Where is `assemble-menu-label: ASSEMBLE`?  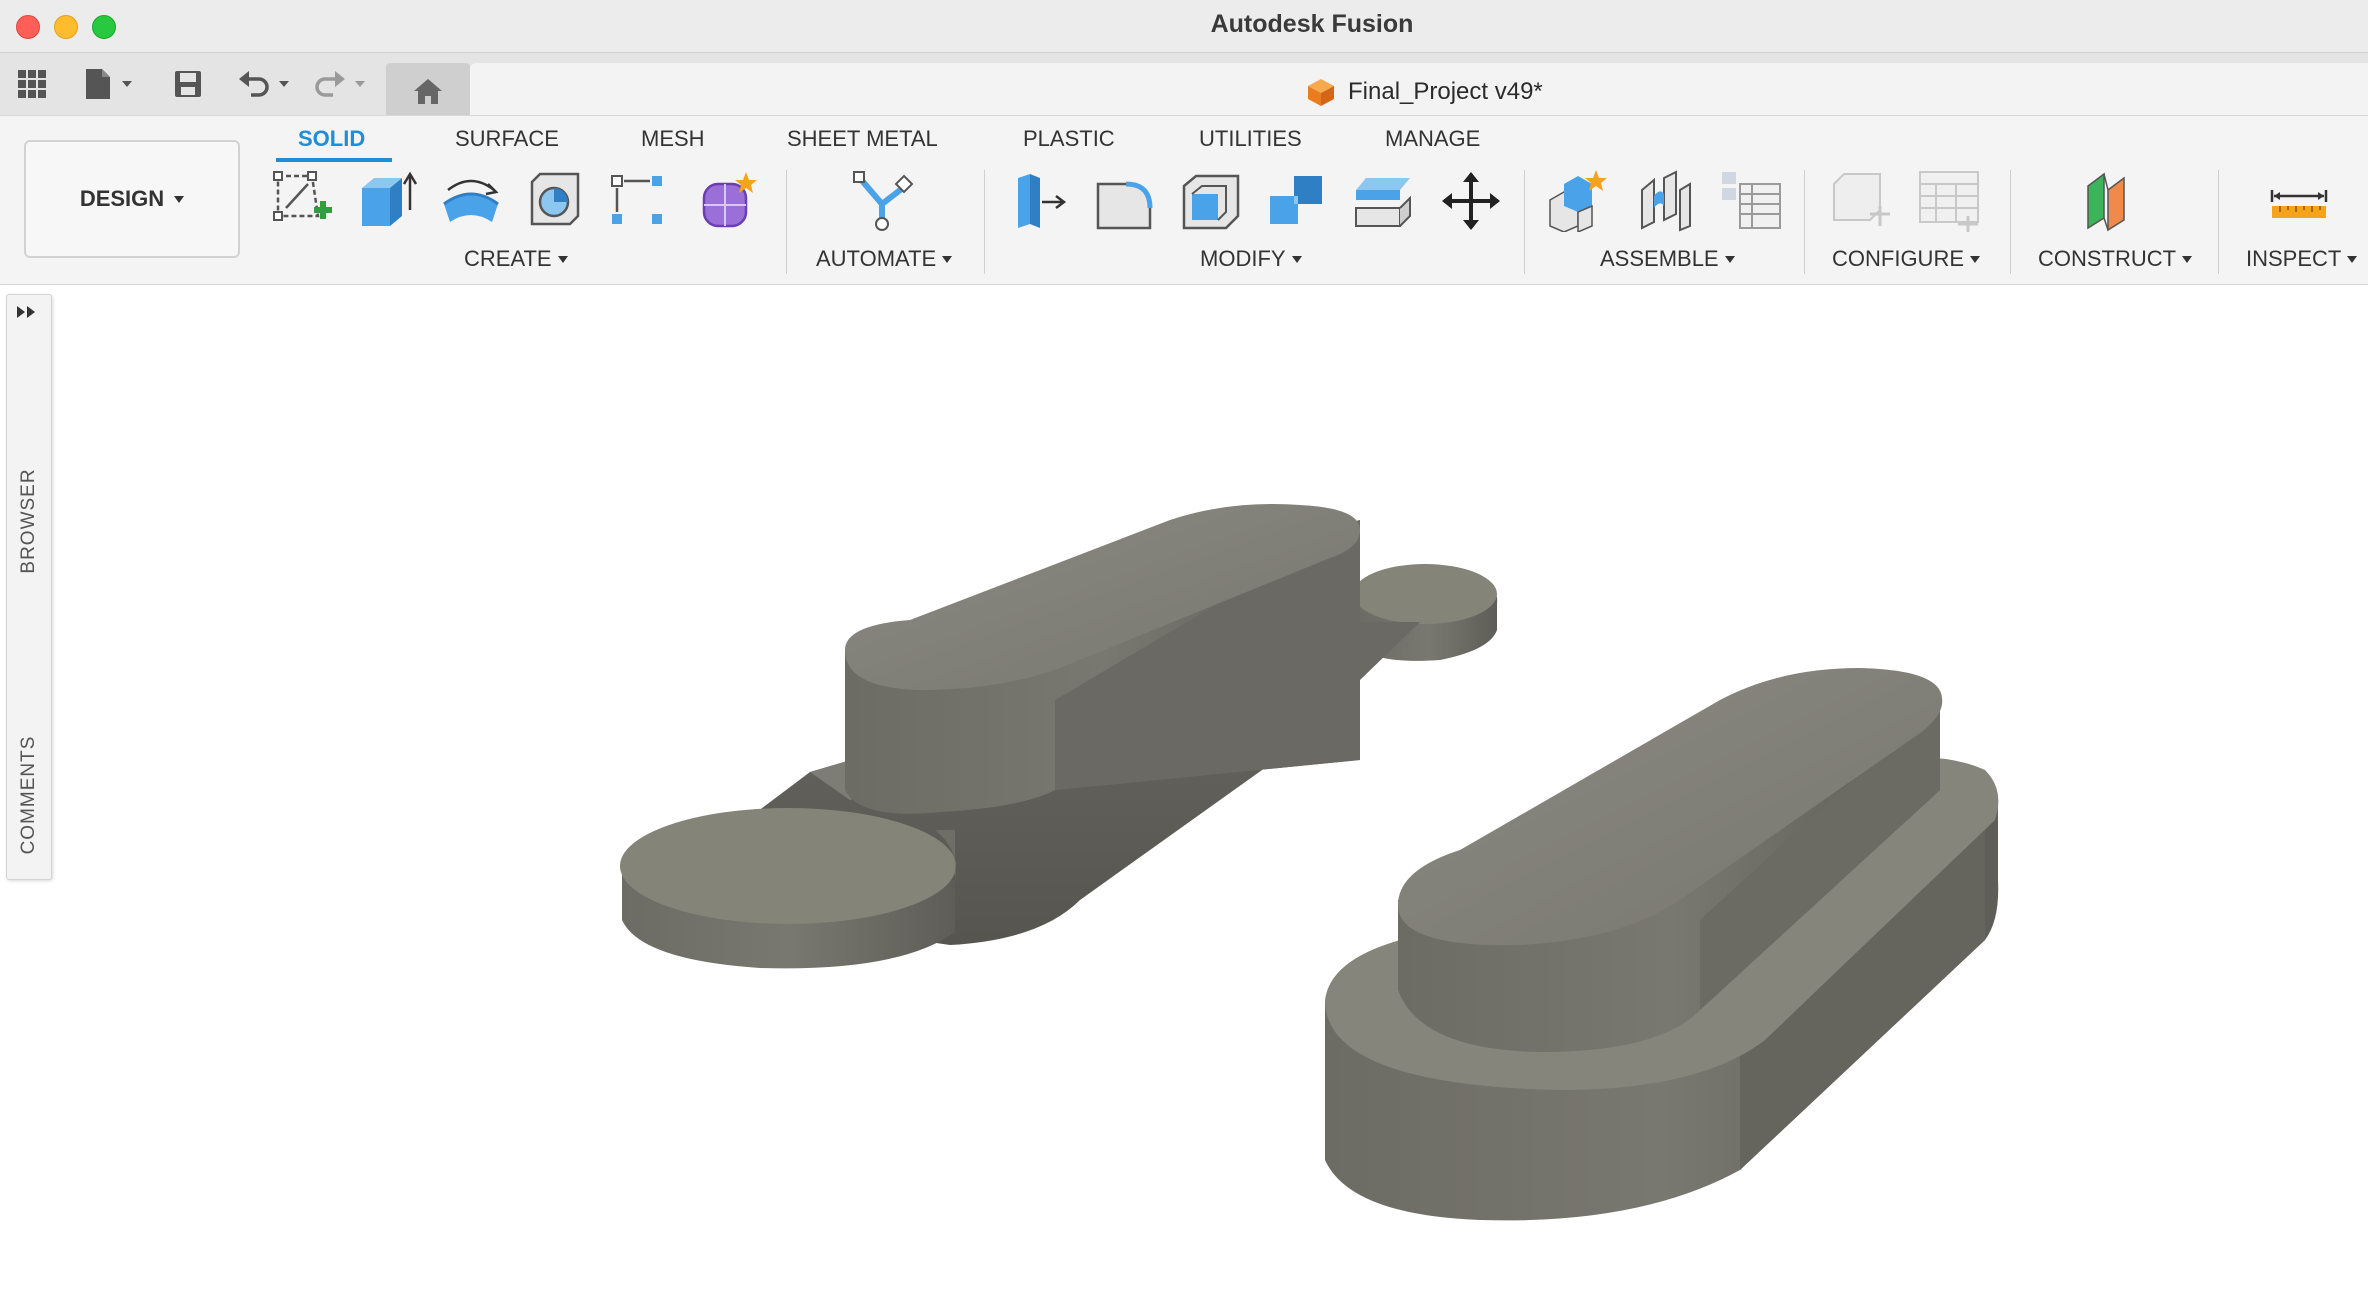
assemble-menu-label: ASSEMBLE is located at coordinates (1659, 258).